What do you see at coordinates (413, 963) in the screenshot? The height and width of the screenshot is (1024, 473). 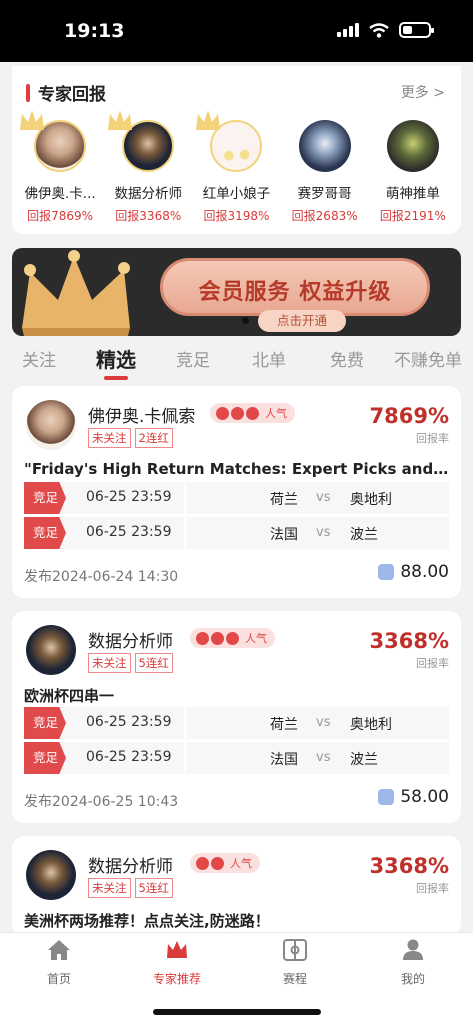 I see `nav-profile: 我的` at bounding box center [413, 963].